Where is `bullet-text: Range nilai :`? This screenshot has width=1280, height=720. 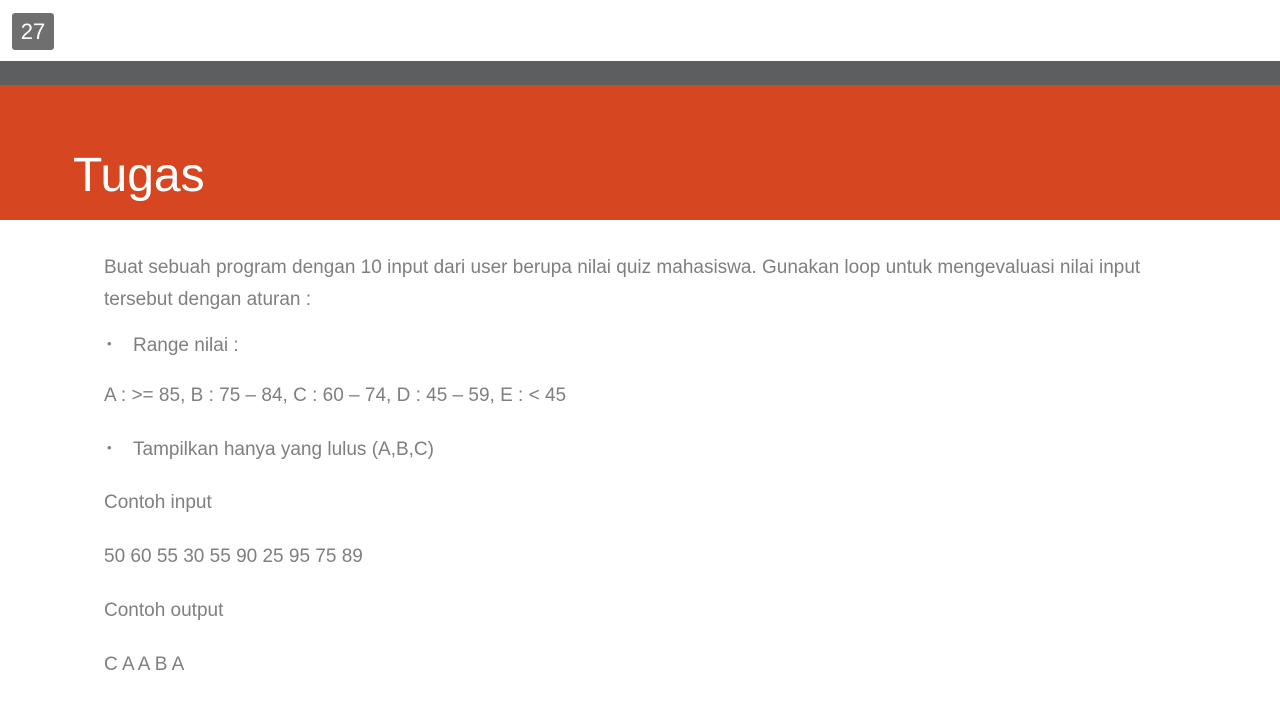
bullet-text: Range nilai : is located at coordinates (186, 345).